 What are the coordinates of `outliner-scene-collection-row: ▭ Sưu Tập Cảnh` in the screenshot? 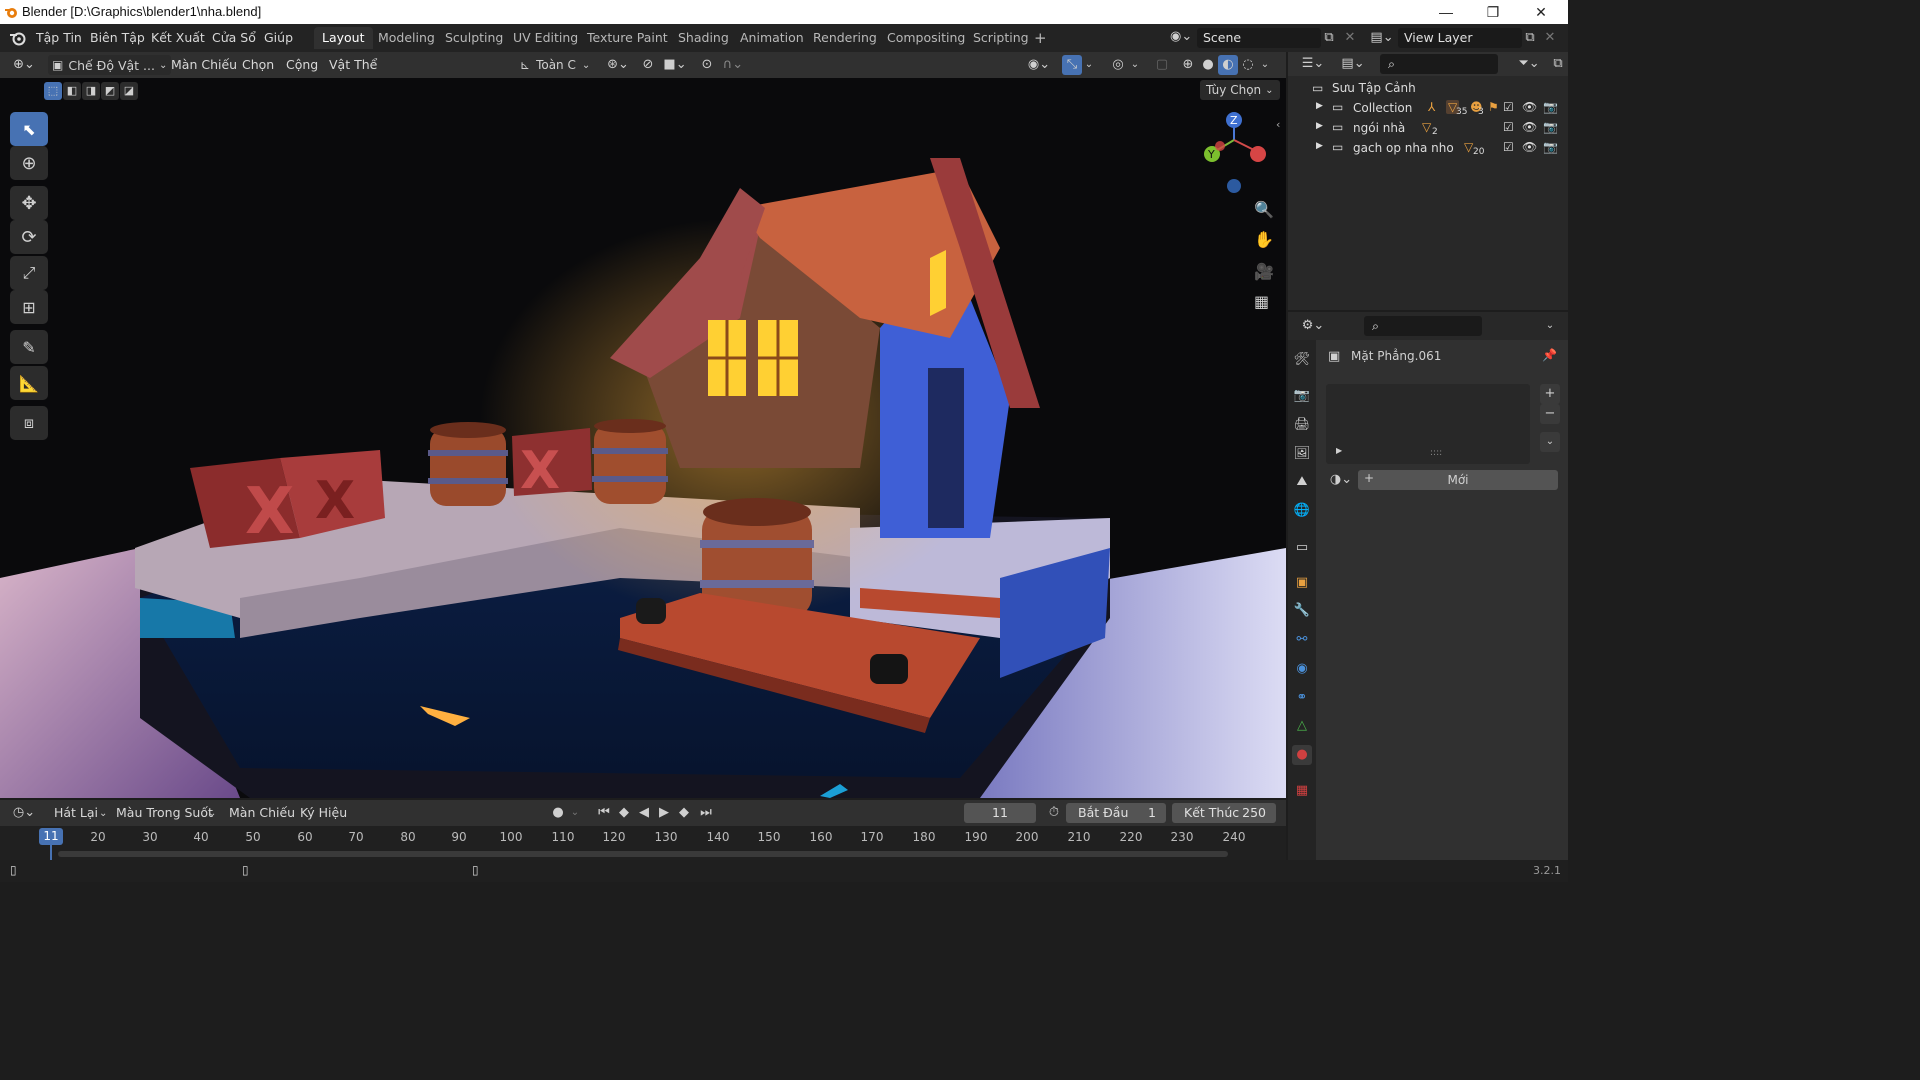 It's located at (1428, 88).